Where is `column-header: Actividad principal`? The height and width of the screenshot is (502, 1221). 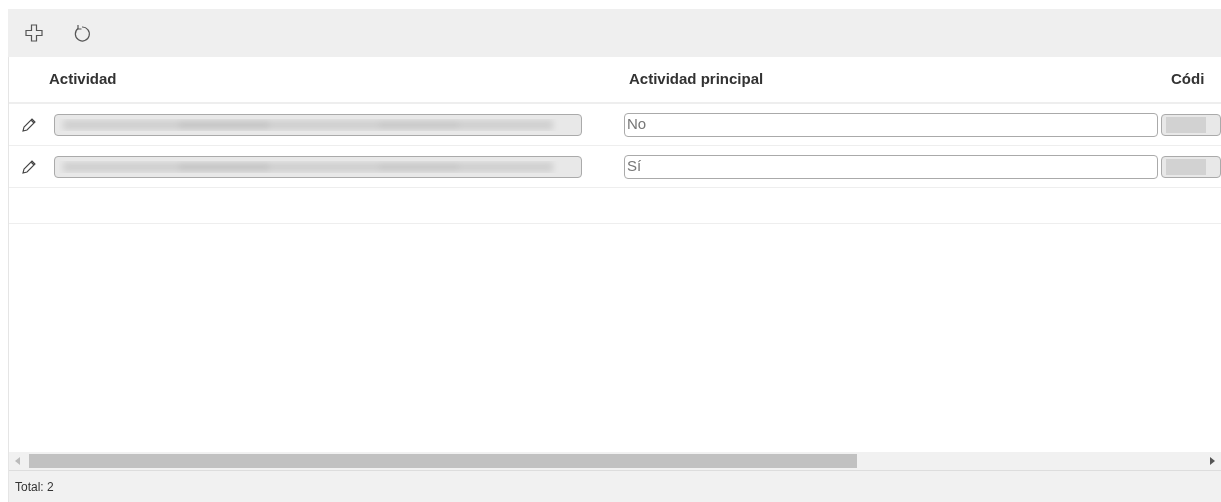
column-header: Actividad principal is located at coordinates (697, 79).